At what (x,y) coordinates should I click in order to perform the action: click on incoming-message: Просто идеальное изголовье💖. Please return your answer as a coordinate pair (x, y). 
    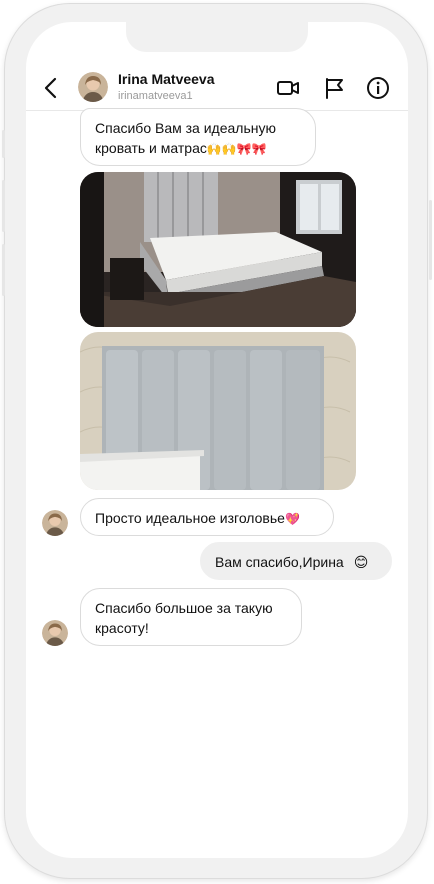
    Looking at the image, I should click on (207, 517).